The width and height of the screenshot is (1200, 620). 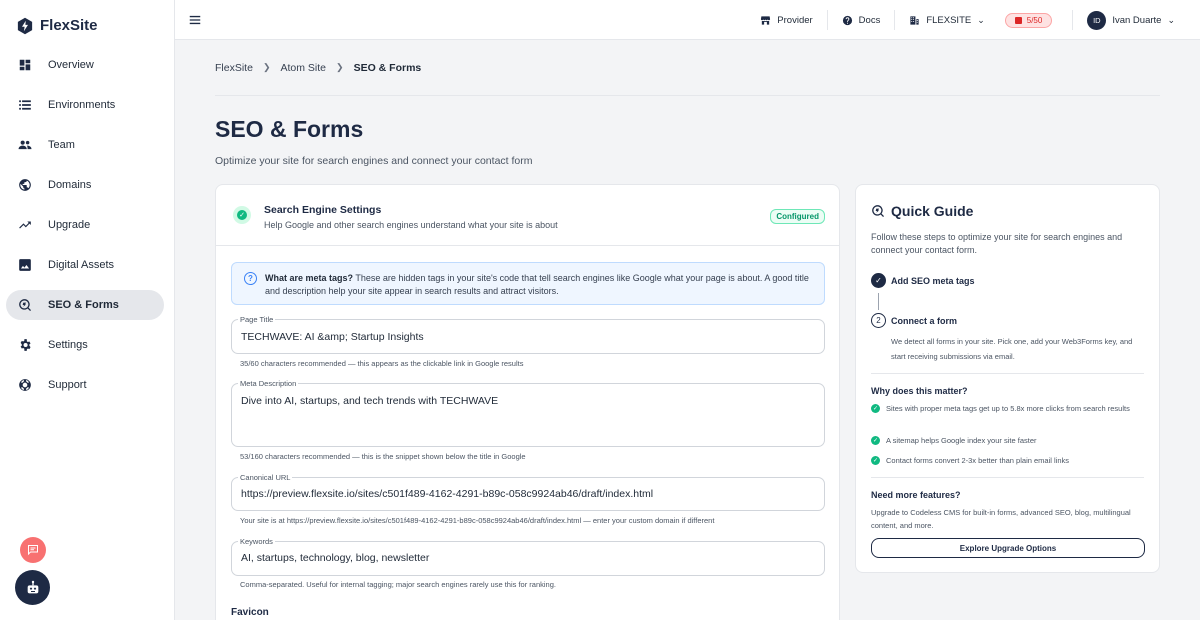 I want to click on field-label: Keywords, so click(x=256, y=541).